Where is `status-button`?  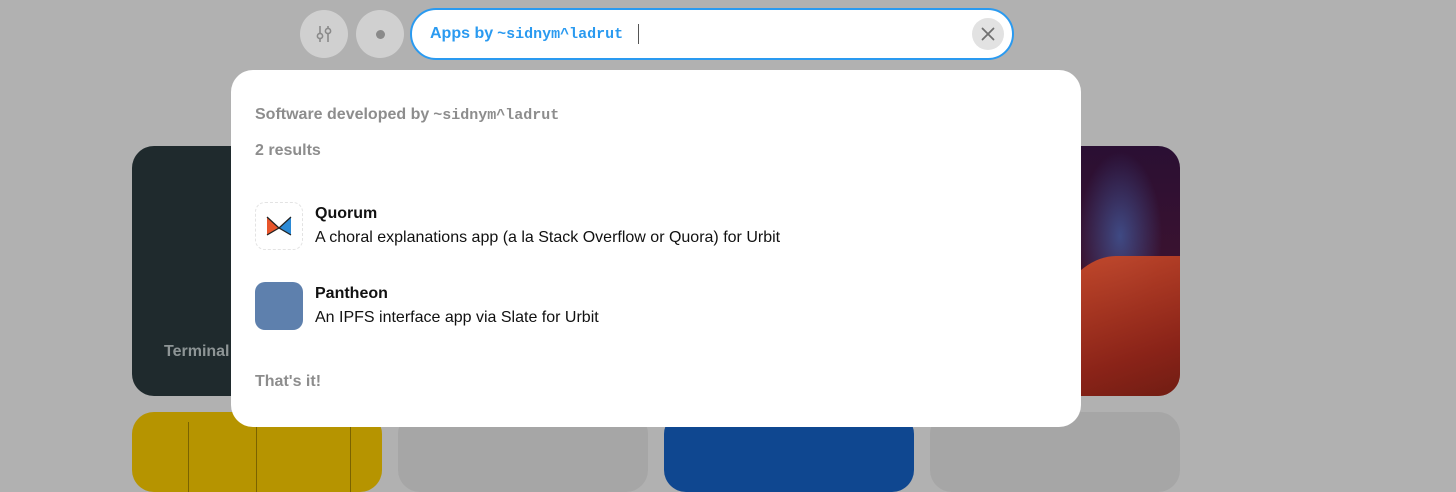 status-button is located at coordinates (380, 34).